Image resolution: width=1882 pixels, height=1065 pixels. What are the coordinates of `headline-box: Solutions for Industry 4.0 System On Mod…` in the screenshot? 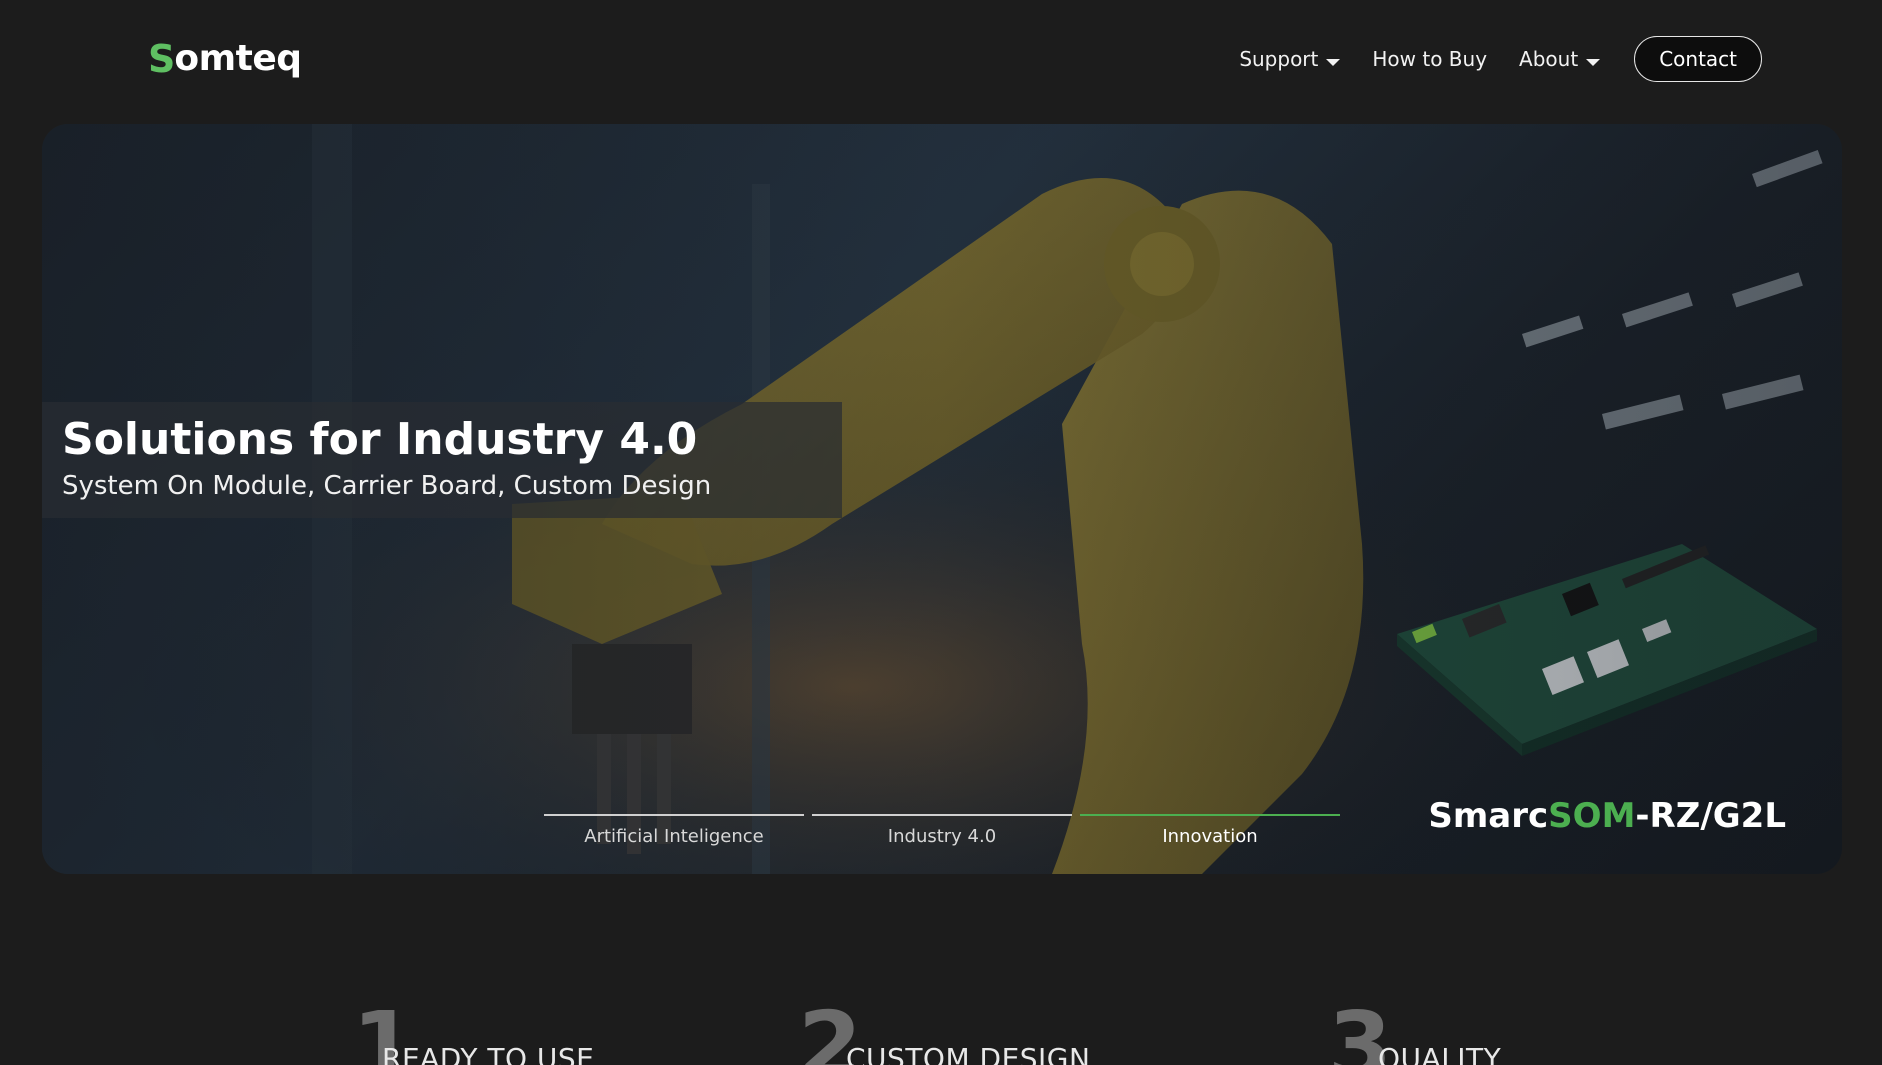 It's located at (442, 460).